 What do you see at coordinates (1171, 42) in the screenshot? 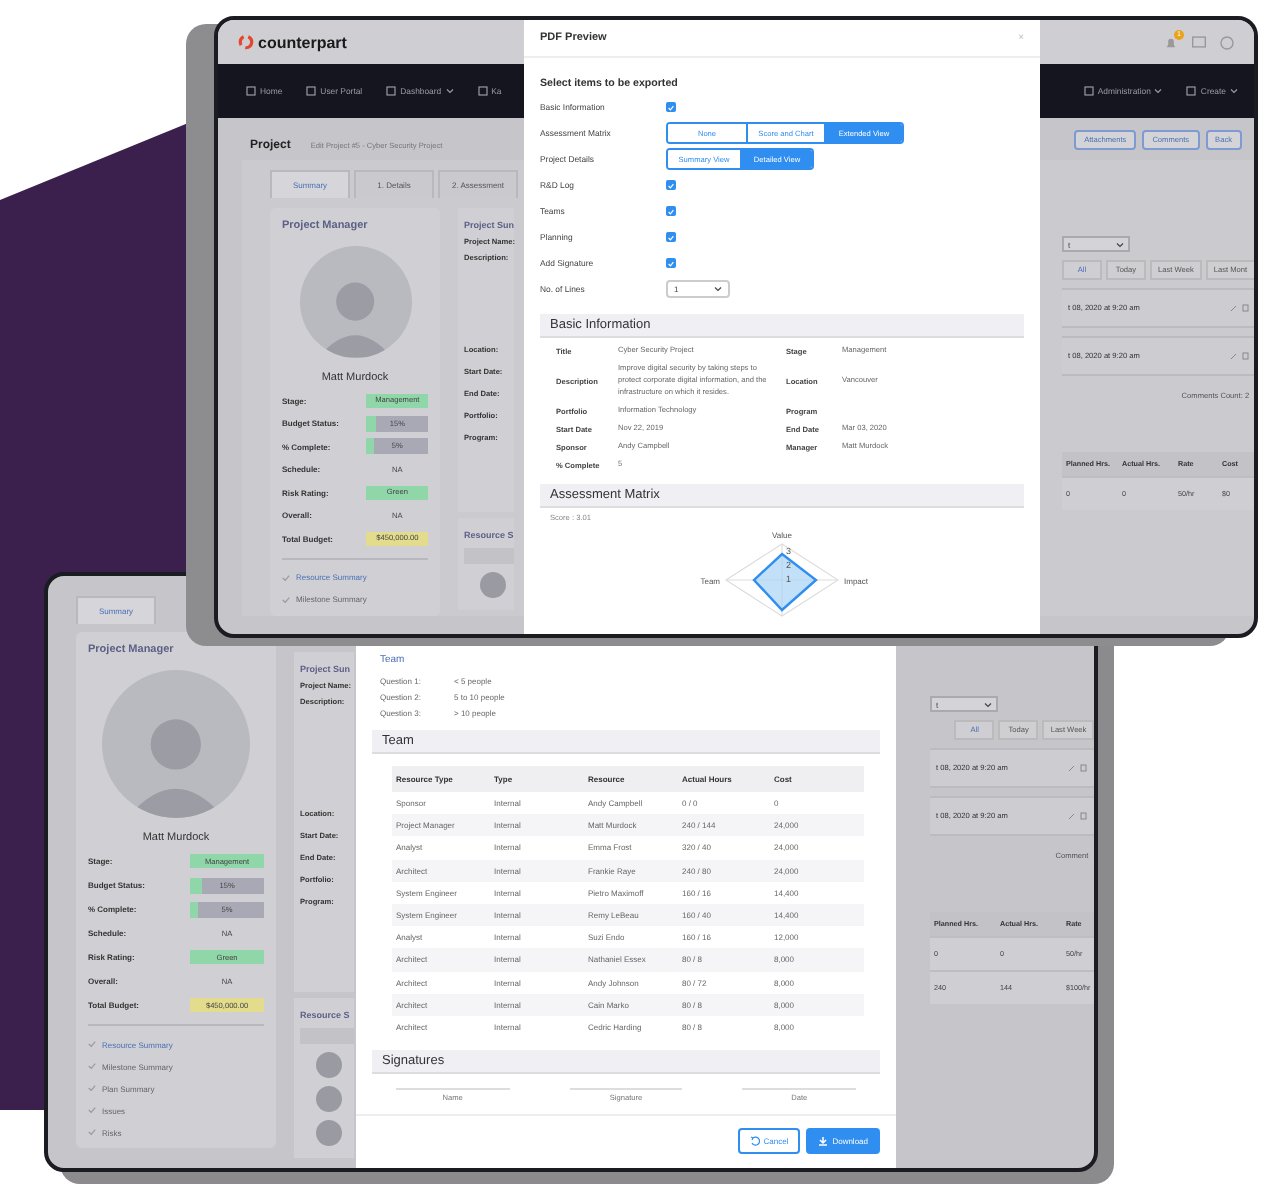
I see `bell-icon` at bounding box center [1171, 42].